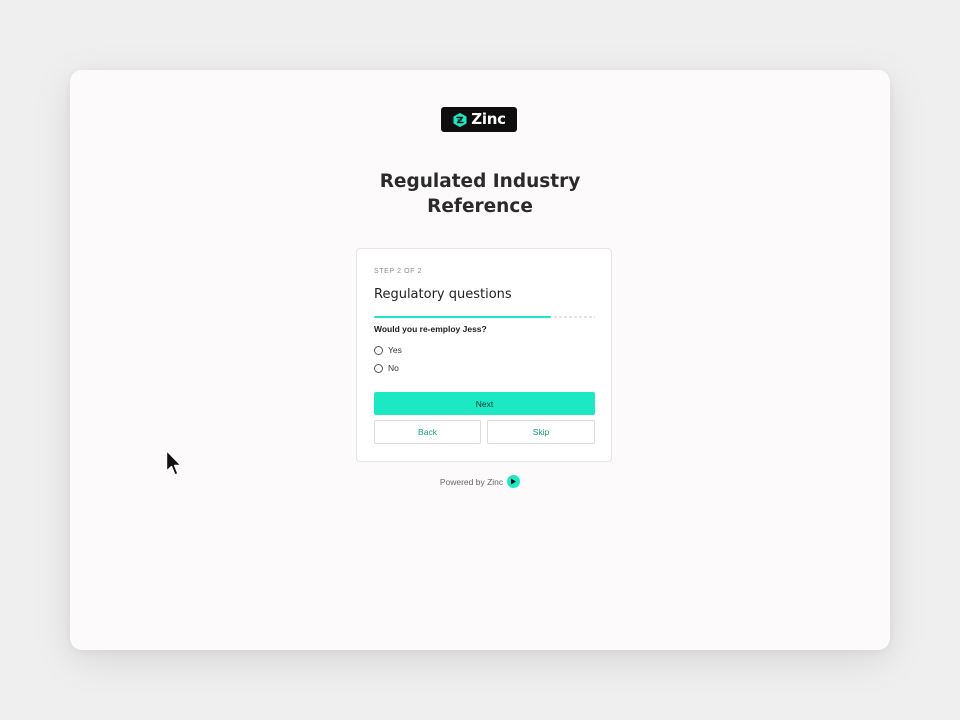 The height and width of the screenshot is (720, 960). I want to click on next-button: Next, so click(484, 403).